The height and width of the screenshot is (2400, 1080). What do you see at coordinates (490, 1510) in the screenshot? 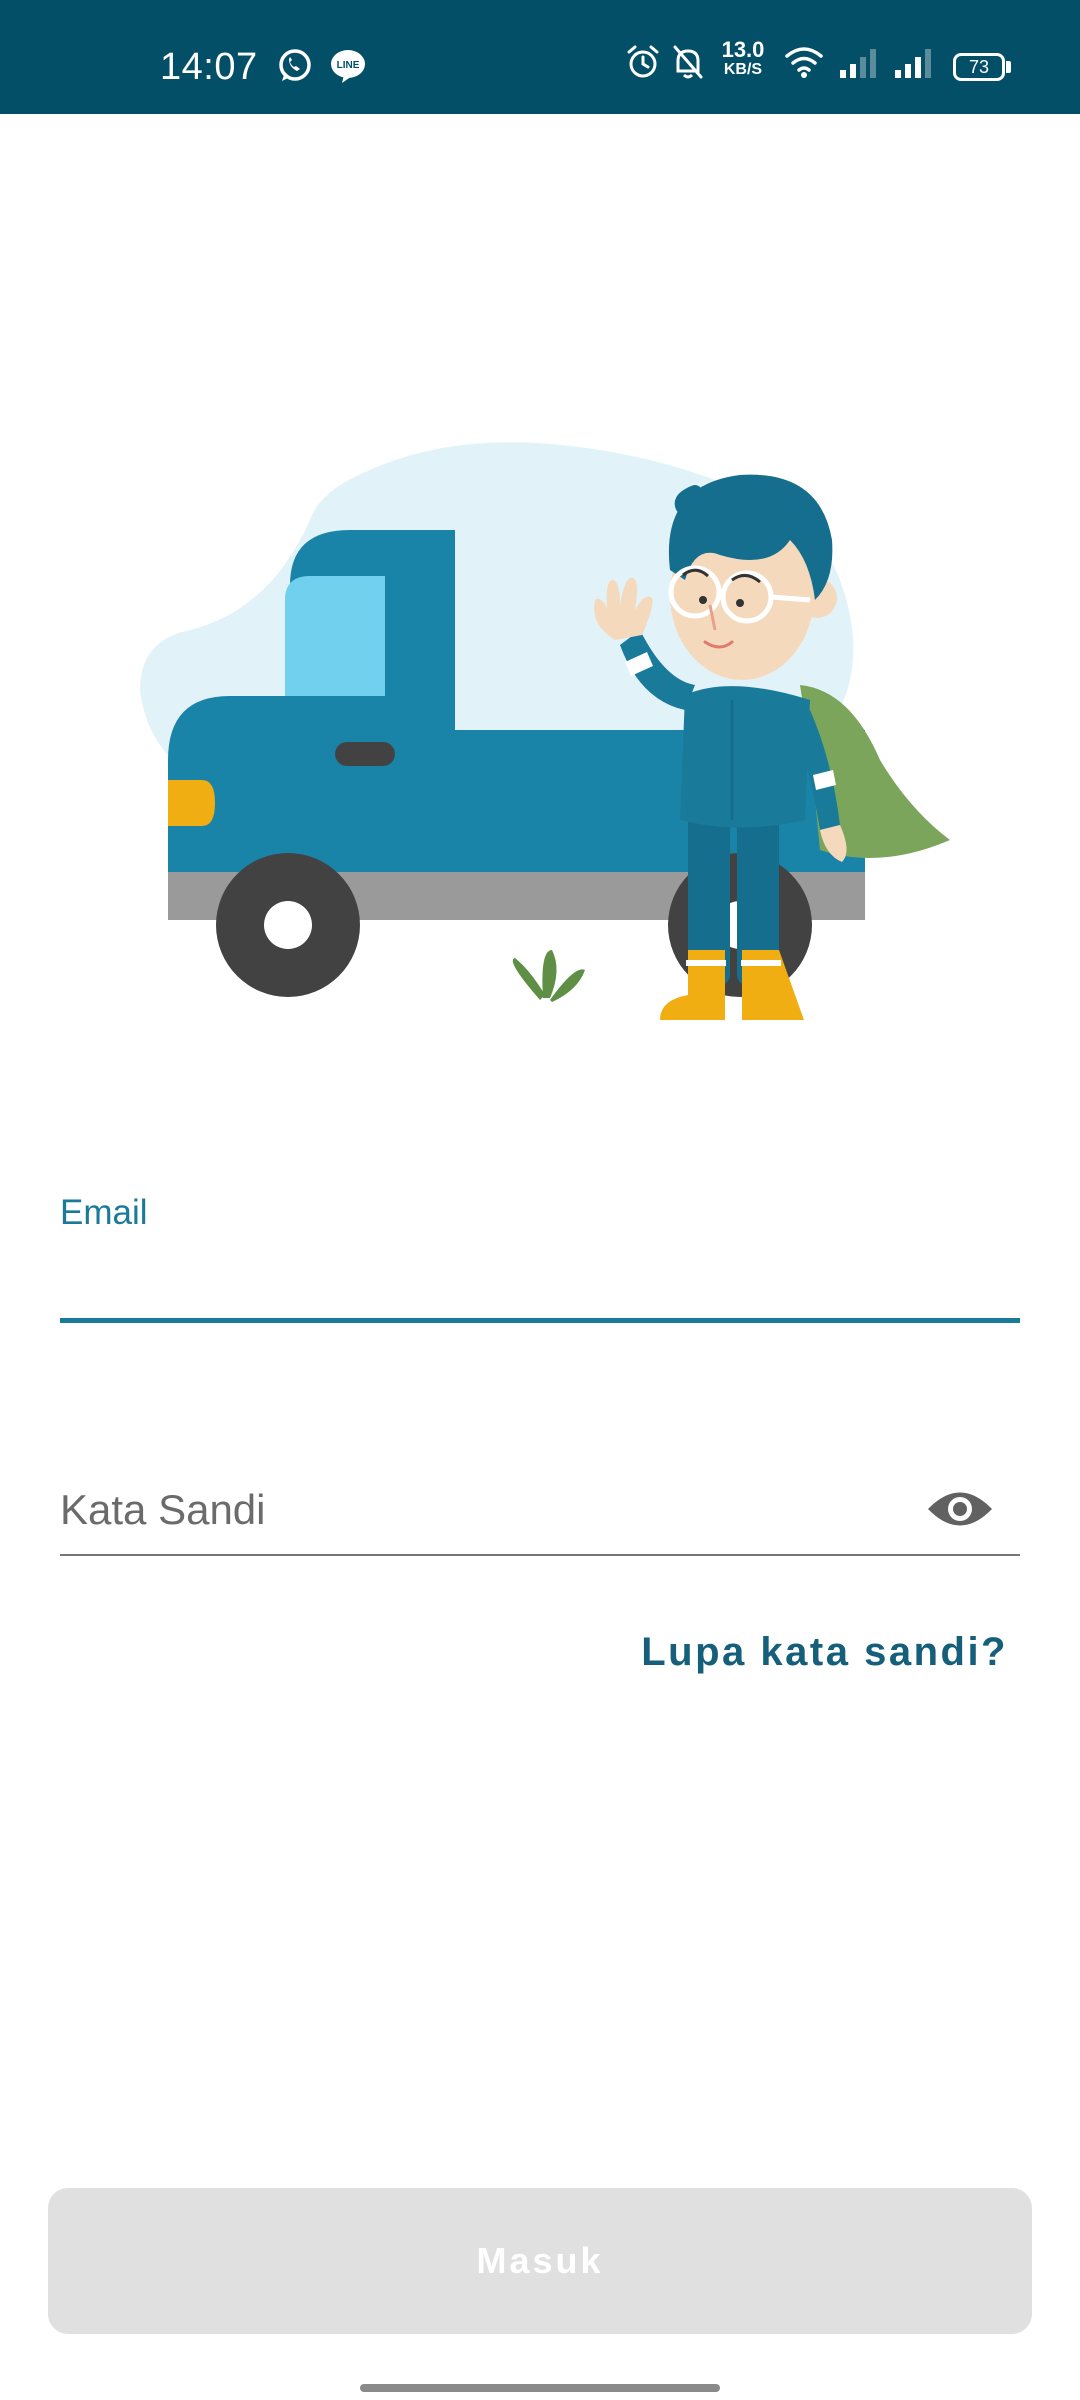
I see `password-field` at bounding box center [490, 1510].